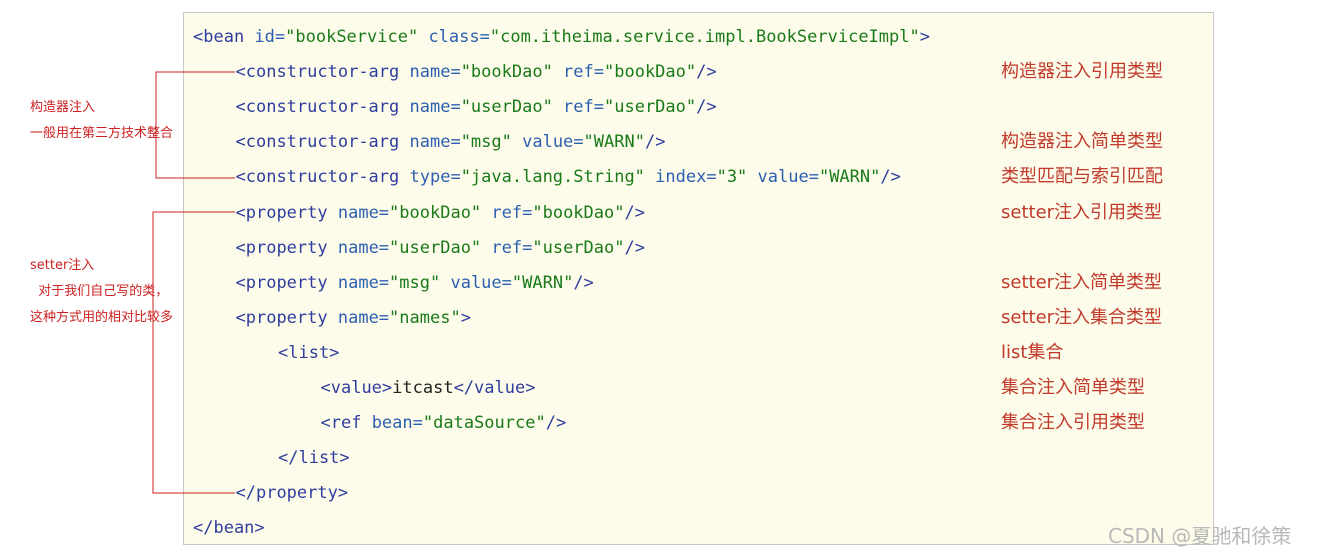 The image size is (1336, 557). Describe the element at coordinates (1200, 536) in the screenshot. I see `watermark: CSDN @夏驰和徐策` at that location.